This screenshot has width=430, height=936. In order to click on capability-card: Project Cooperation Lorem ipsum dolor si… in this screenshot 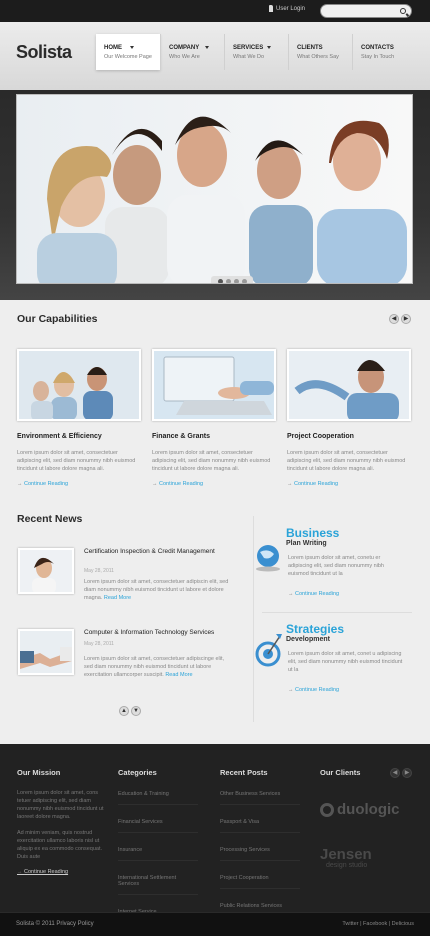, I will do `click(349, 418)`.